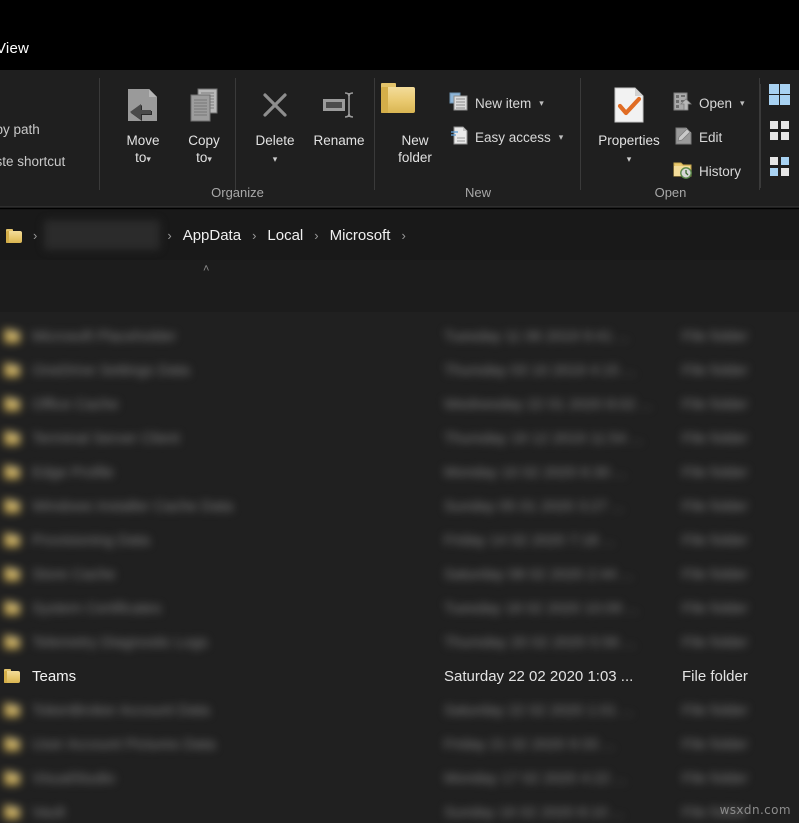 Image resolution: width=799 pixels, height=823 pixels. I want to click on paste-shortcut-button: aste shortcut, so click(32, 161).